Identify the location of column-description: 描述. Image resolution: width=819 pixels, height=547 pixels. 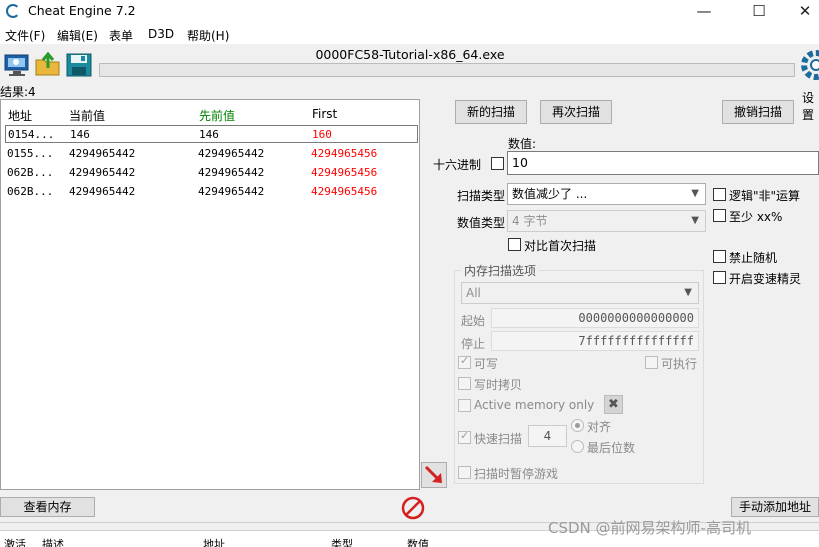
(53, 541).